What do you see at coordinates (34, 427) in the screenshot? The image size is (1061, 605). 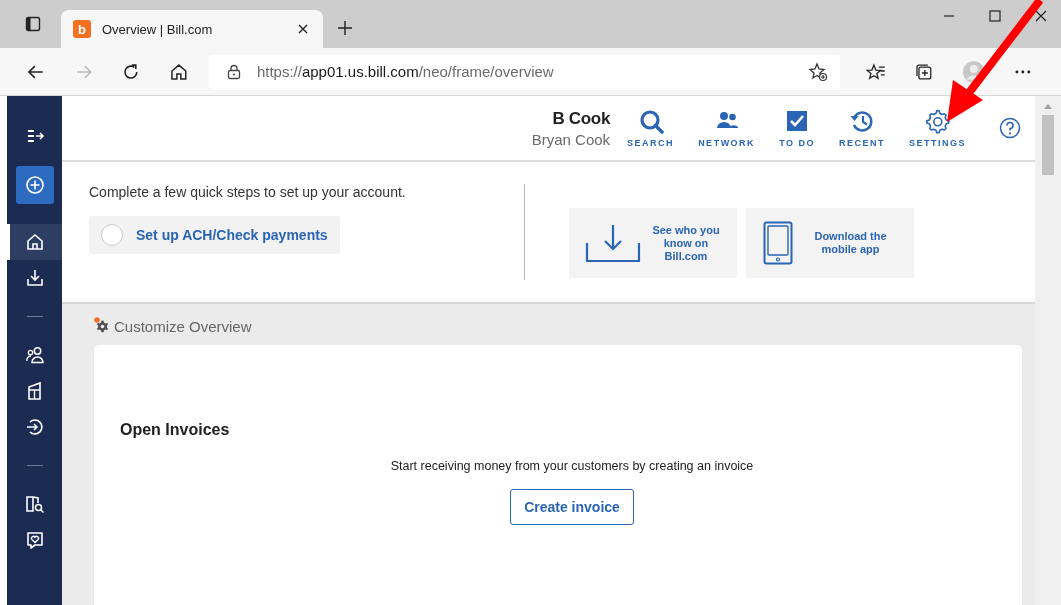 I see `sign-in-icon` at bounding box center [34, 427].